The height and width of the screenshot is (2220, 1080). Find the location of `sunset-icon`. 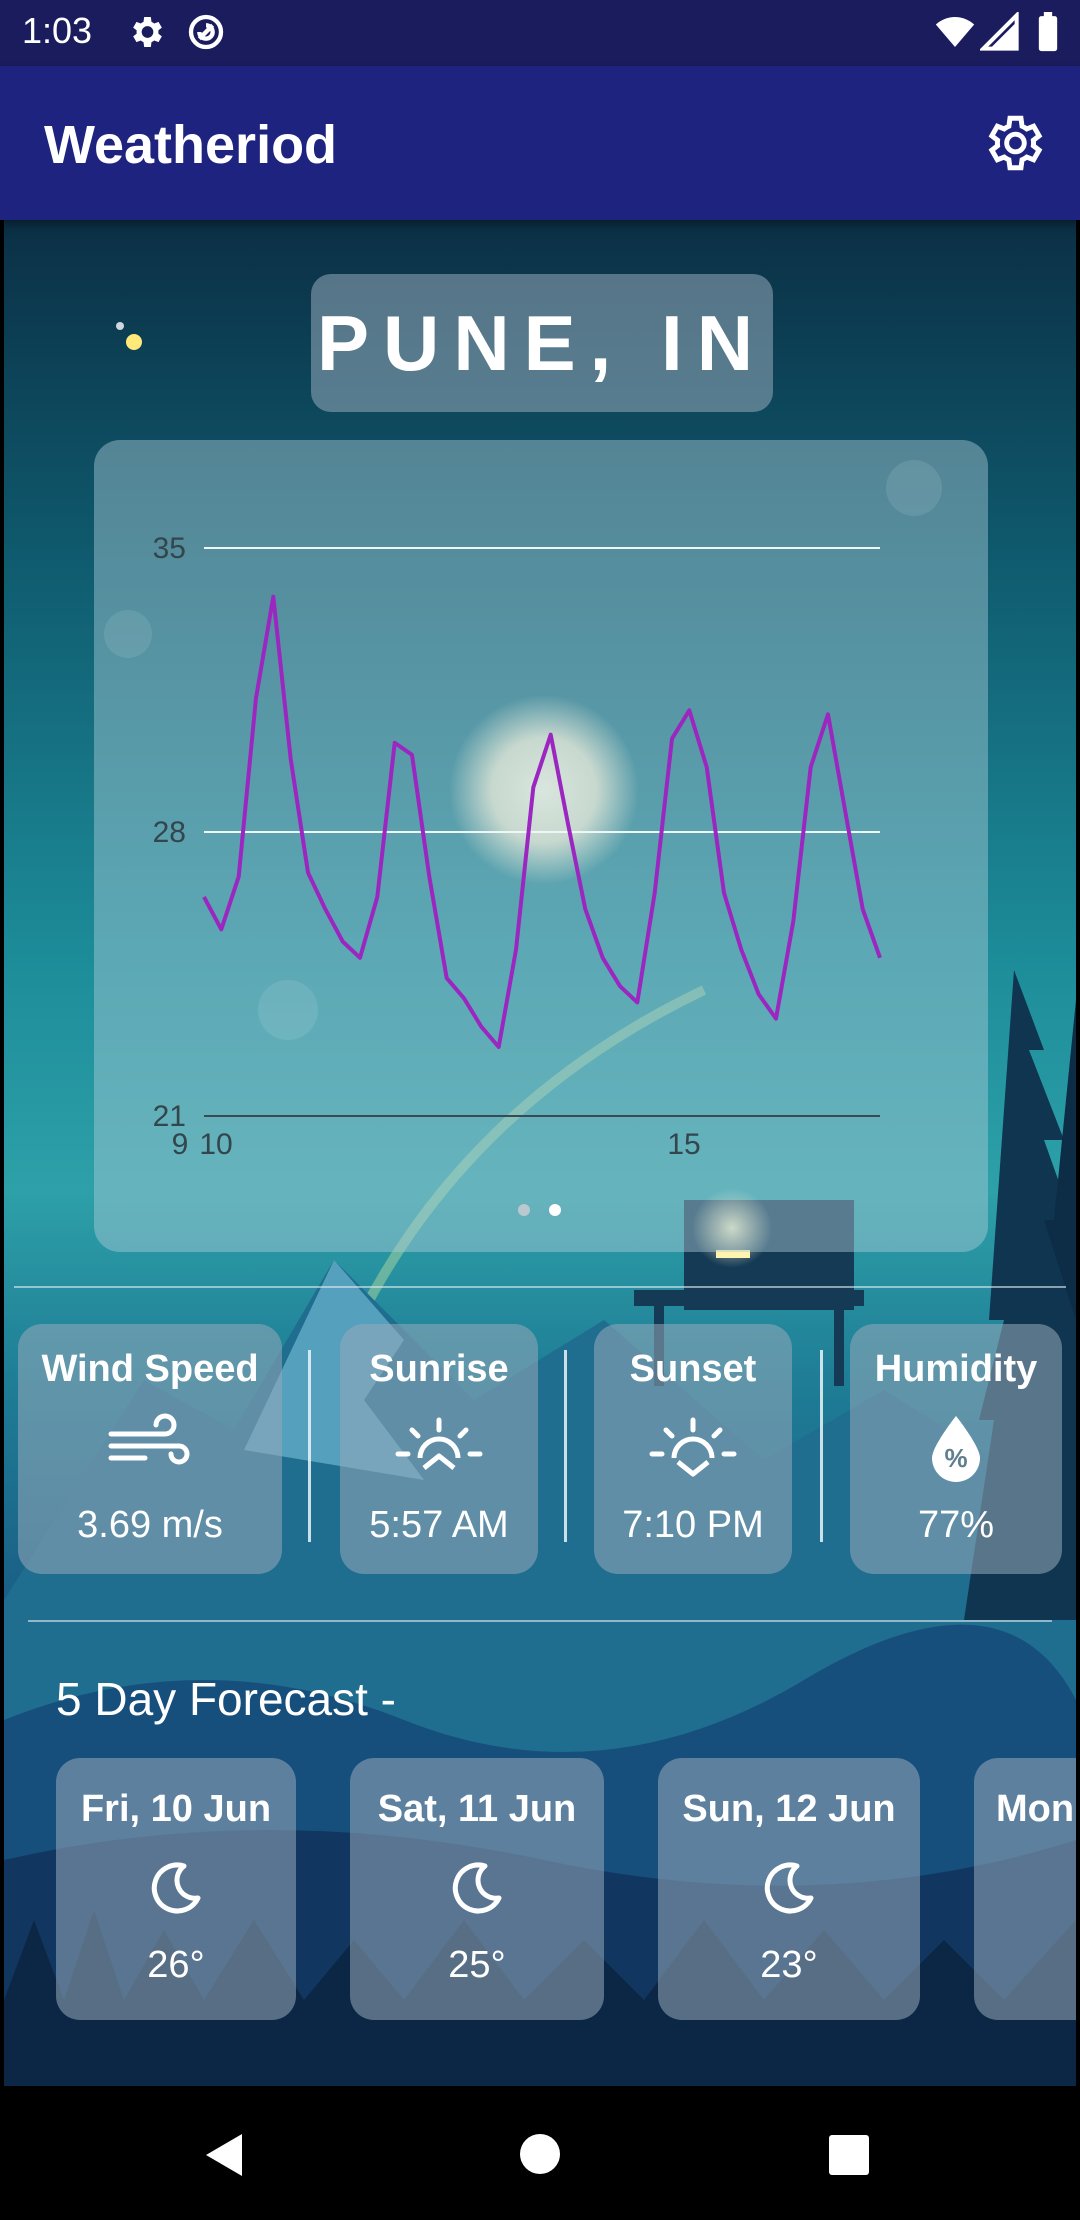

sunset-icon is located at coordinates (693, 1447).